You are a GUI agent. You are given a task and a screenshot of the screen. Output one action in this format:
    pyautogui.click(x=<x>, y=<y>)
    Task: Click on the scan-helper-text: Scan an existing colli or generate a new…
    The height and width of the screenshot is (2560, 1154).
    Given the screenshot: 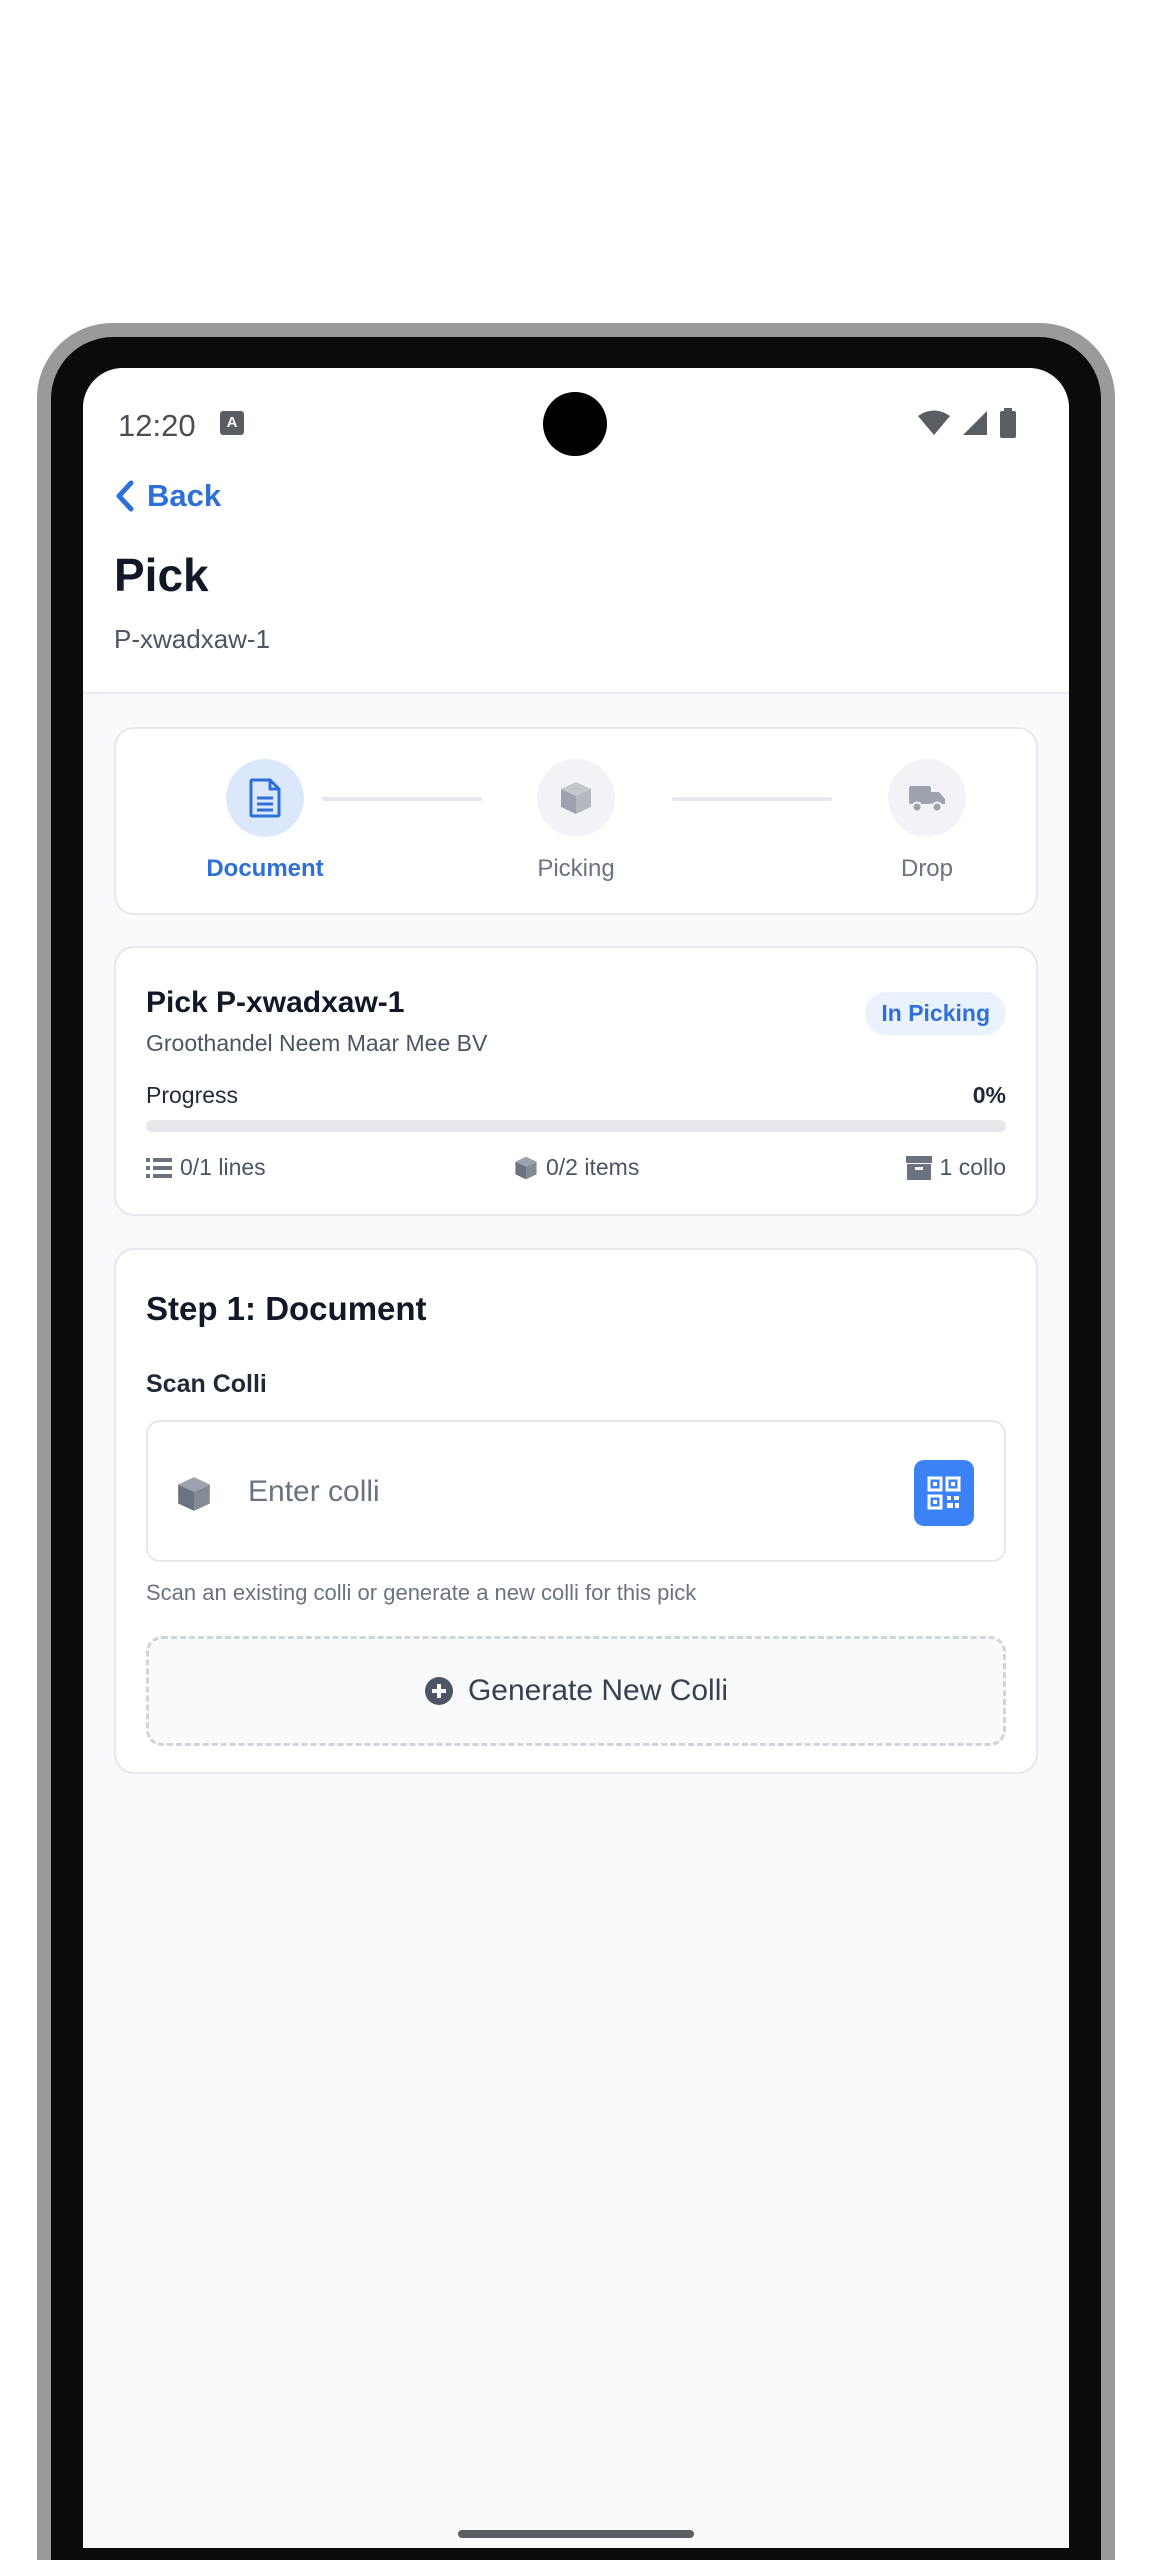 What is the action you would take?
    pyautogui.click(x=421, y=1592)
    